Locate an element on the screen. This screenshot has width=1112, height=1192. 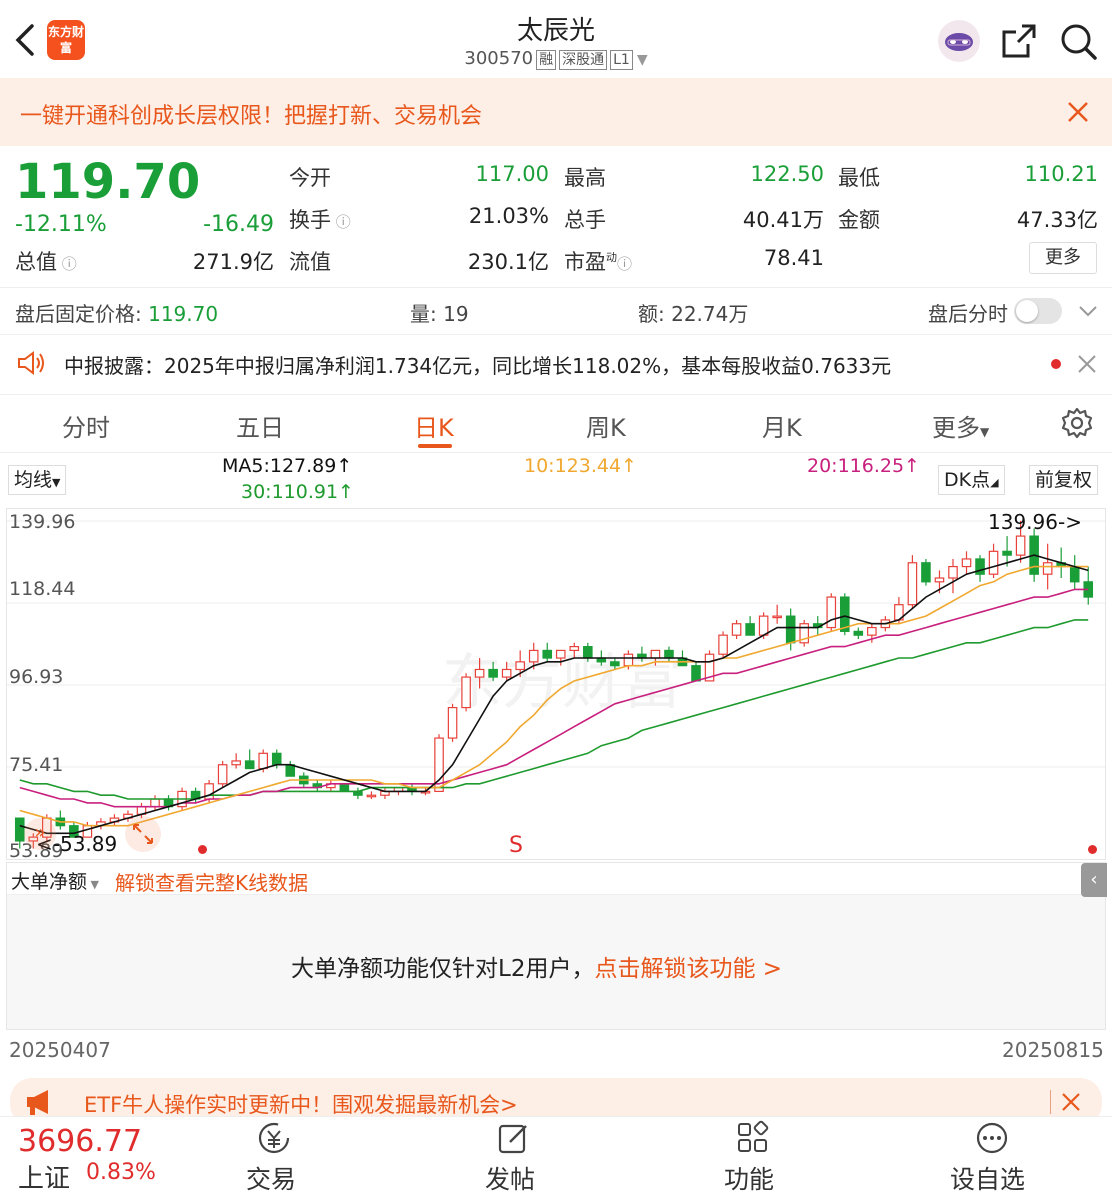
last-price: 119.70 is located at coordinates (108, 182).